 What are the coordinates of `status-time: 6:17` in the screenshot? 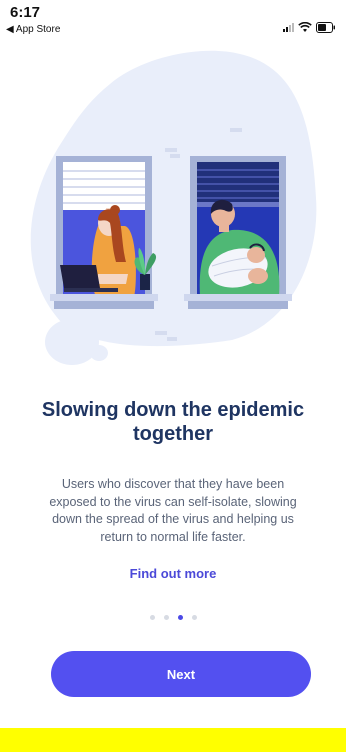 It's located at (25, 12).